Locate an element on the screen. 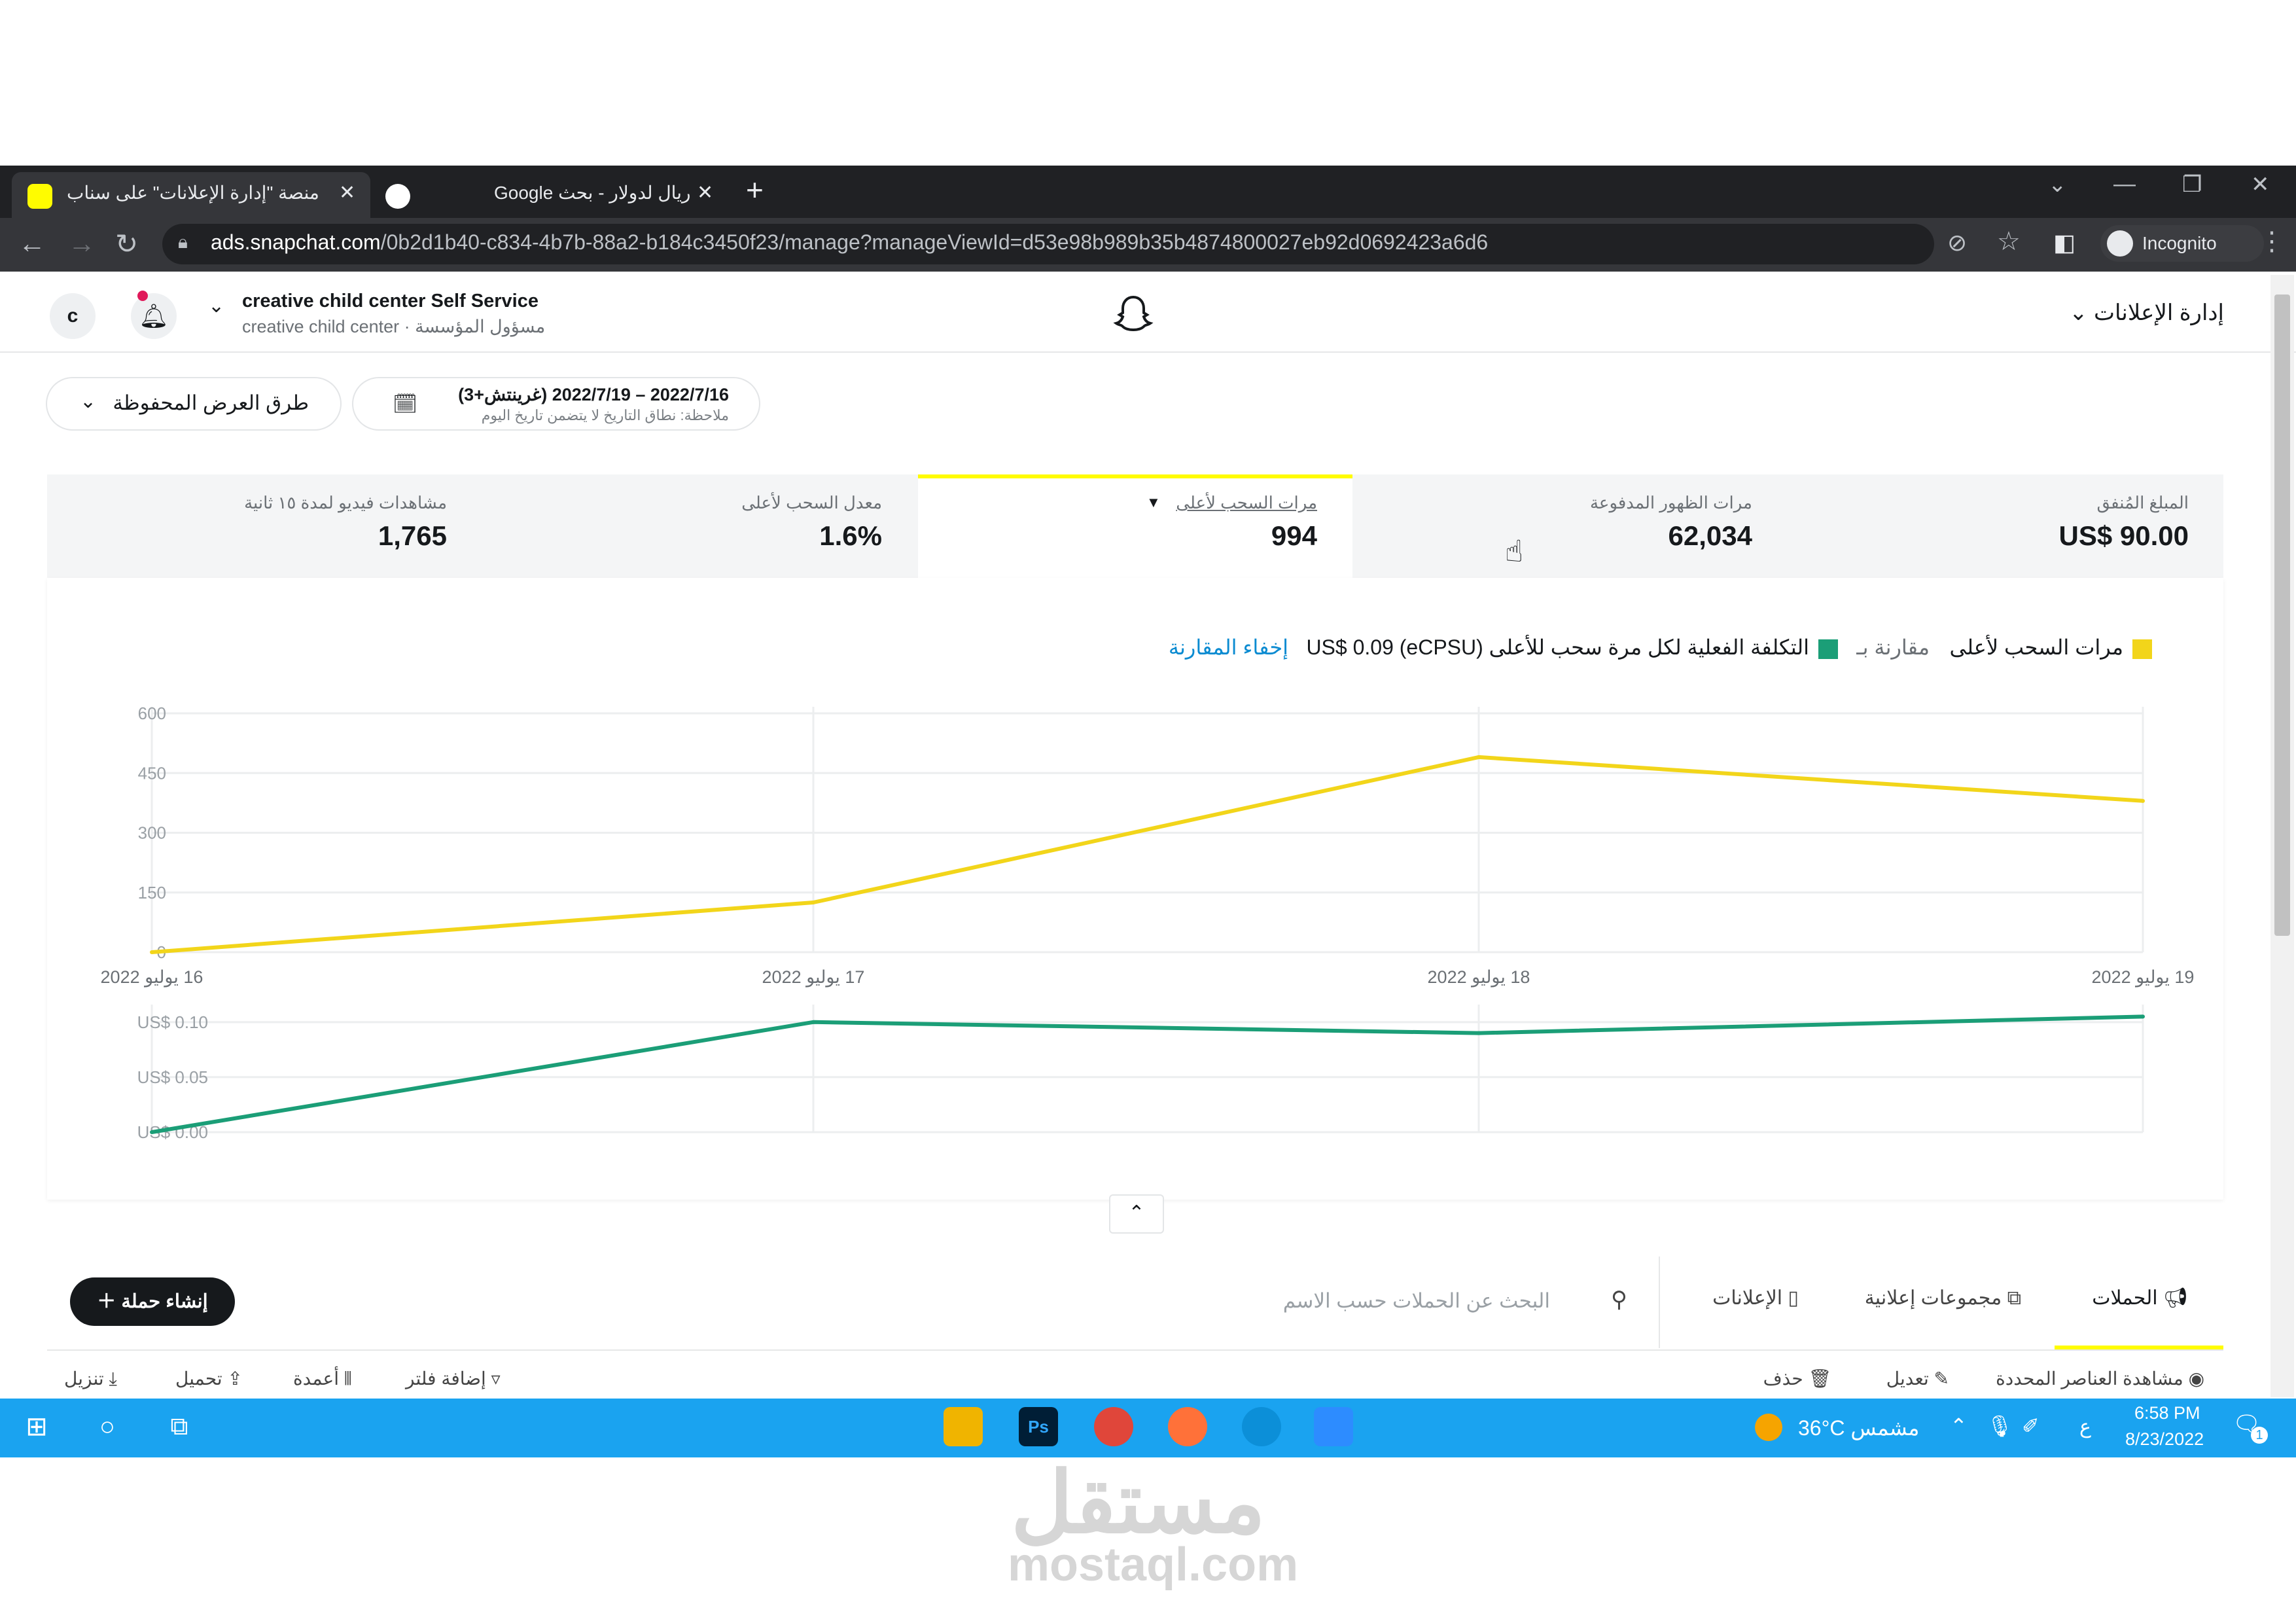 The image size is (2296, 1623). metric-impressions: مرات الظهور المدفوعة 62,034 is located at coordinates (1573, 526).